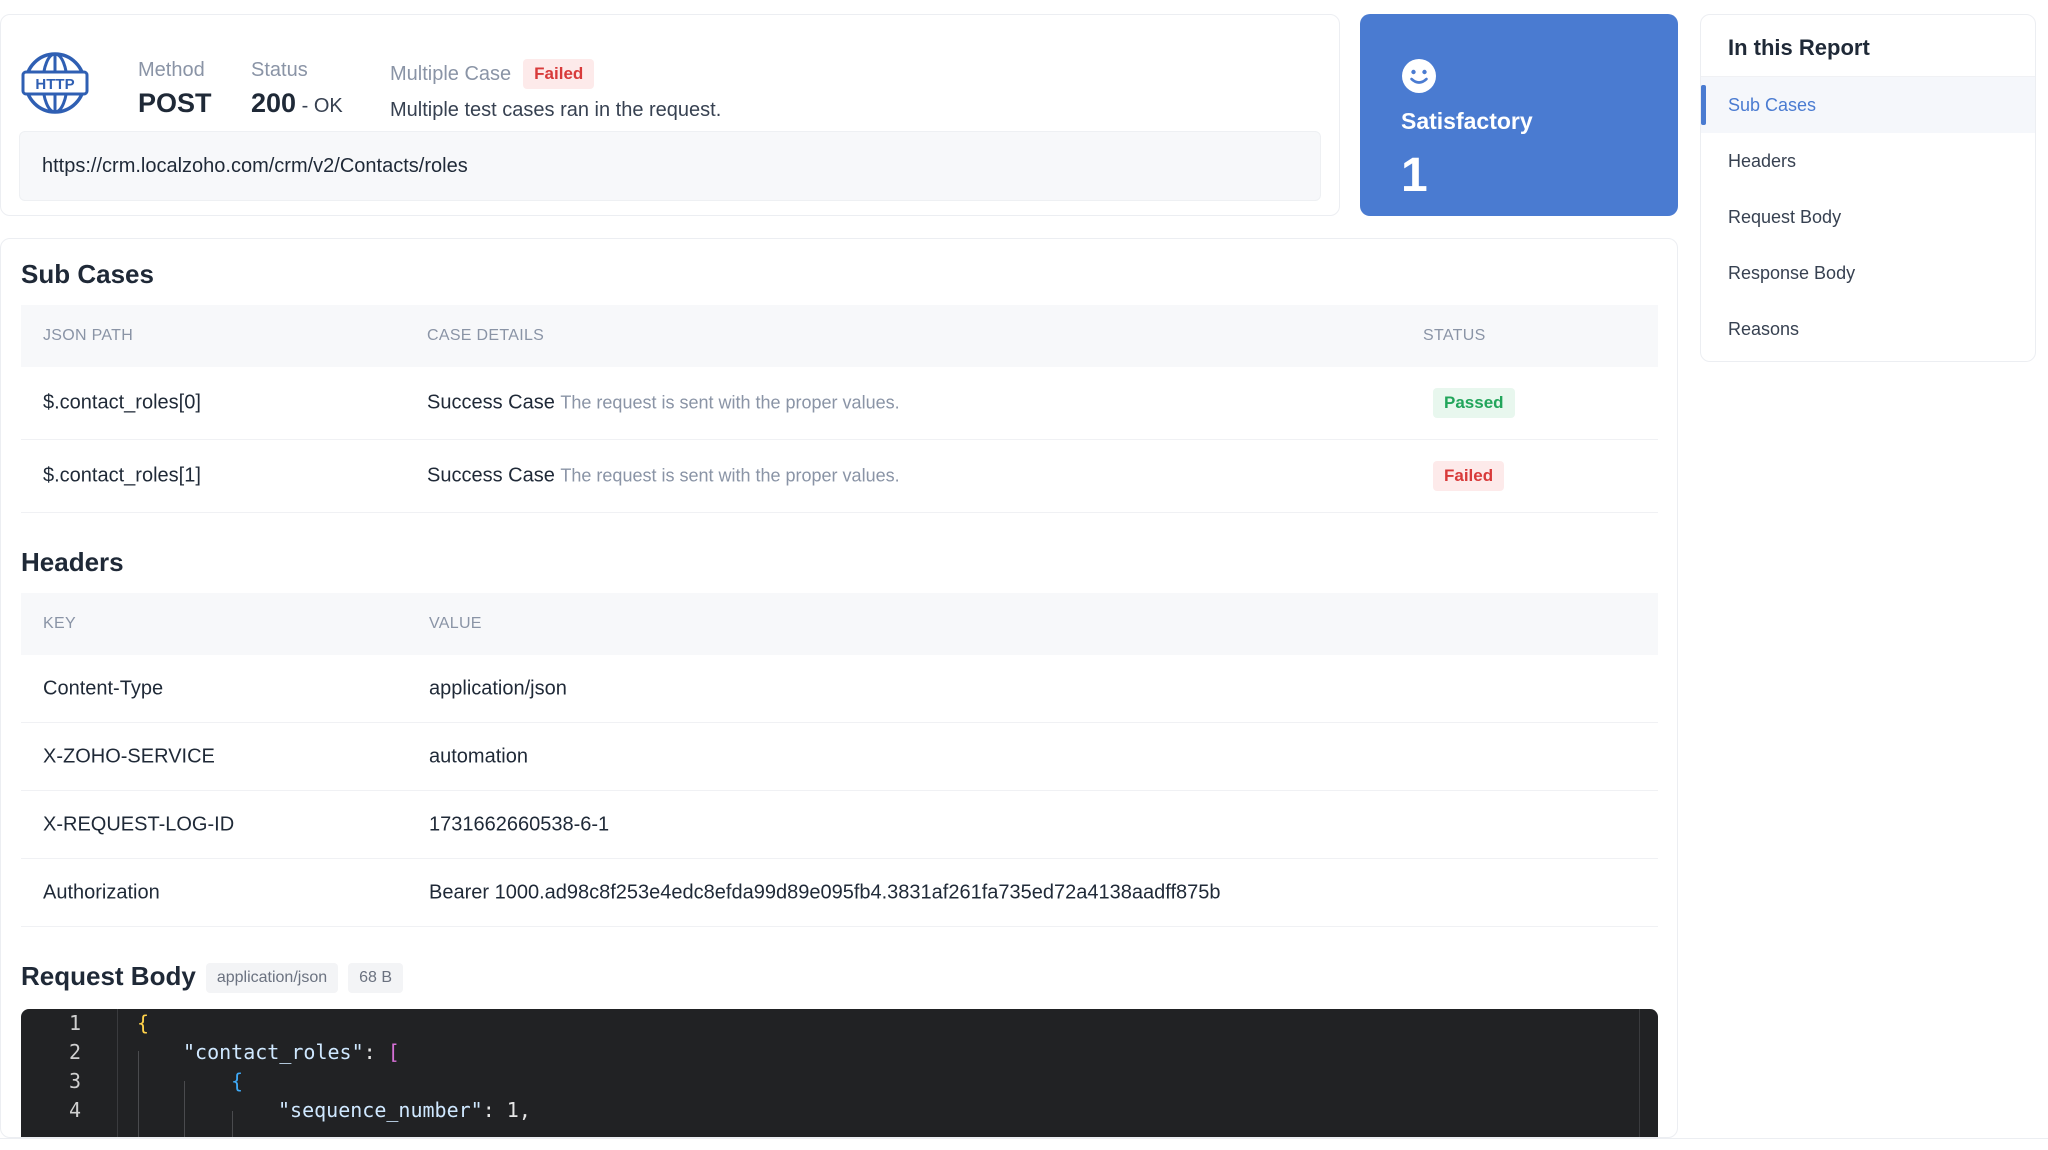  What do you see at coordinates (839, 757) in the screenshot?
I see `table-row: X-ZOHO-SERVICE automation` at bounding box center [839, 757].